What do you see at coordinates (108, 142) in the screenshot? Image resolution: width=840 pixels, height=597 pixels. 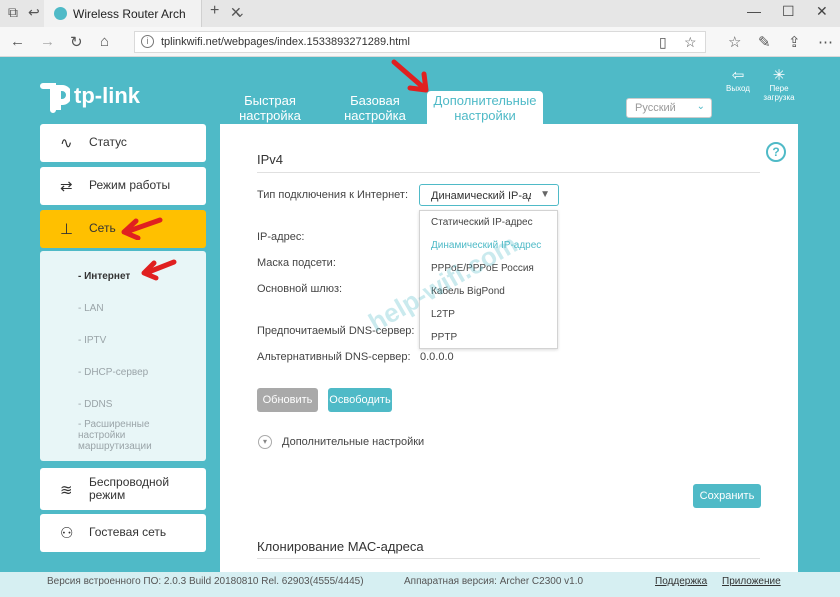 I see `sidebar-item-label: Статус` at bounding box center [108, 142].